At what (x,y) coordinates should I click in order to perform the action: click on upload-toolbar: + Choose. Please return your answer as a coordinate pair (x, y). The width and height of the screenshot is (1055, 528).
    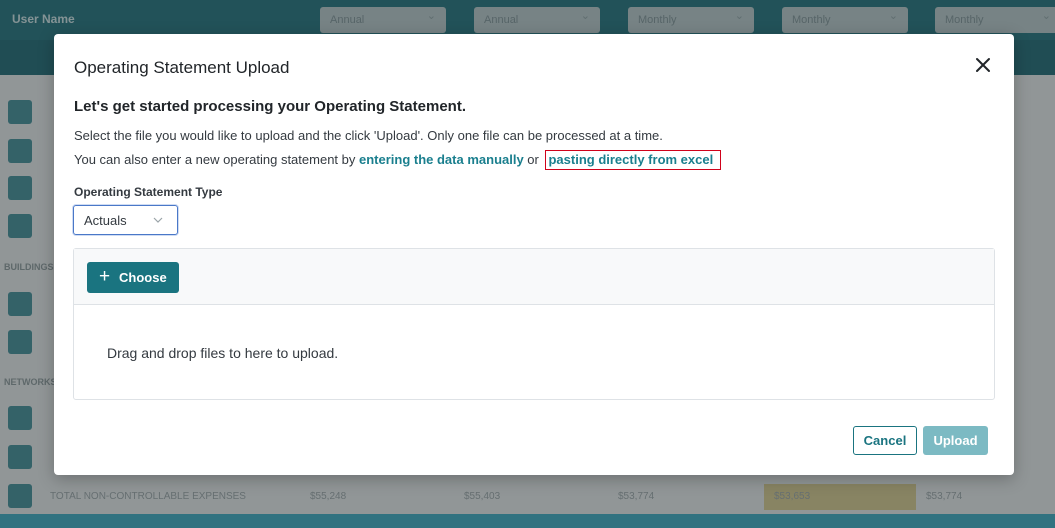
    Looking at the image, I should click on (534, 277).